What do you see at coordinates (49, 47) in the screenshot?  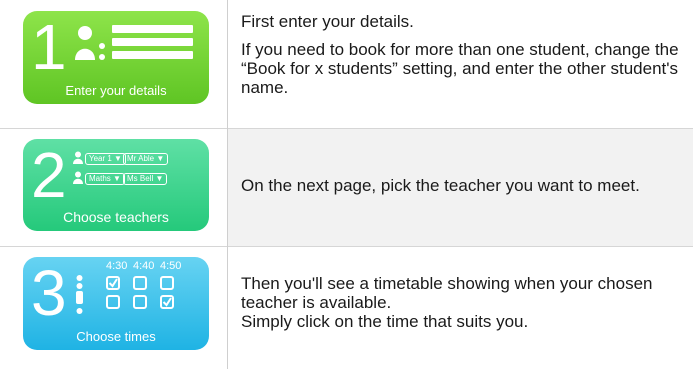 I see `step-1-number: 1` at bounding box center [49, 47].